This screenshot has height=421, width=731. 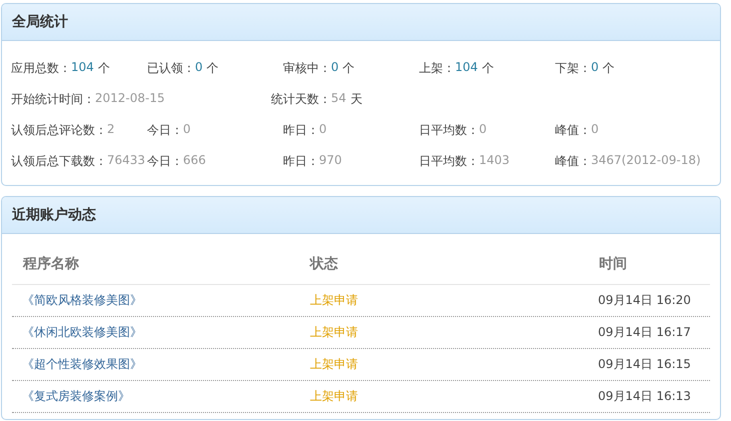 What do you see at coordinates (644, 396) in the screenshot?
I see `time-text: 09月14日 16:13` at bounding box center [644, 396].